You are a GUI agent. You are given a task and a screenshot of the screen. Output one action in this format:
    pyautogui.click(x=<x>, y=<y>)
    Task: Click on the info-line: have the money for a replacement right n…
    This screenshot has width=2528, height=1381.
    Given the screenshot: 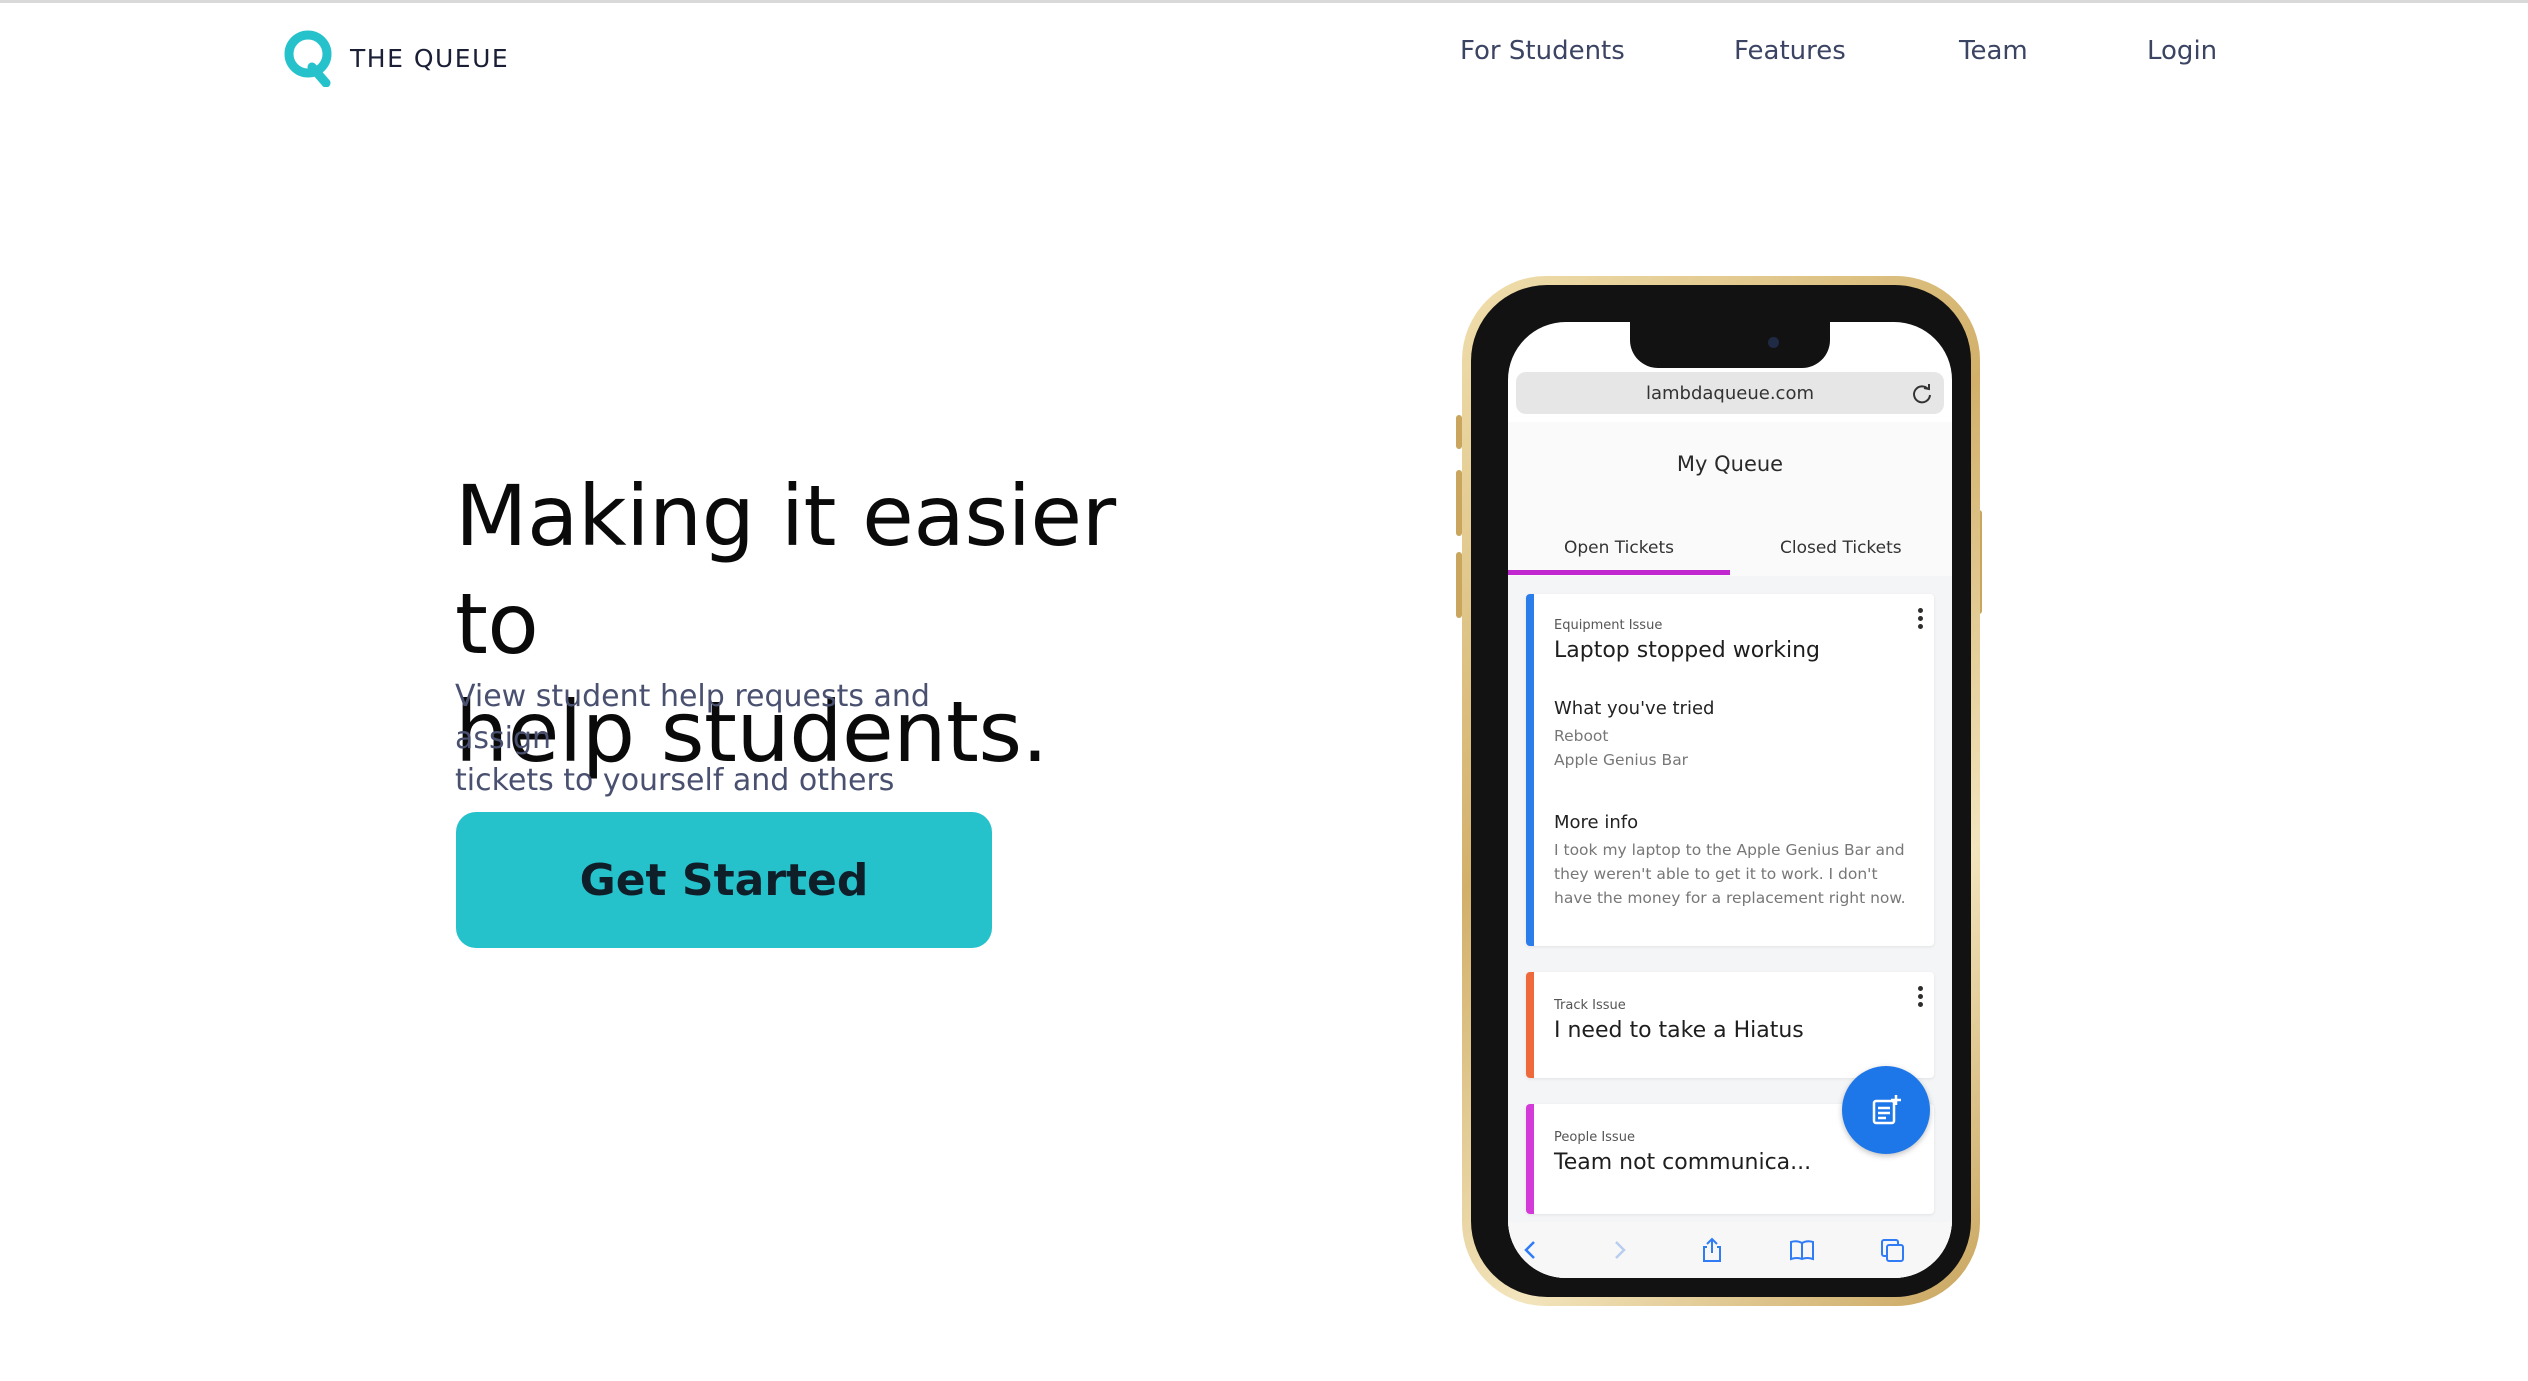 What is the action you would take?
    pyautogui.click(x=1730, y=898)
    